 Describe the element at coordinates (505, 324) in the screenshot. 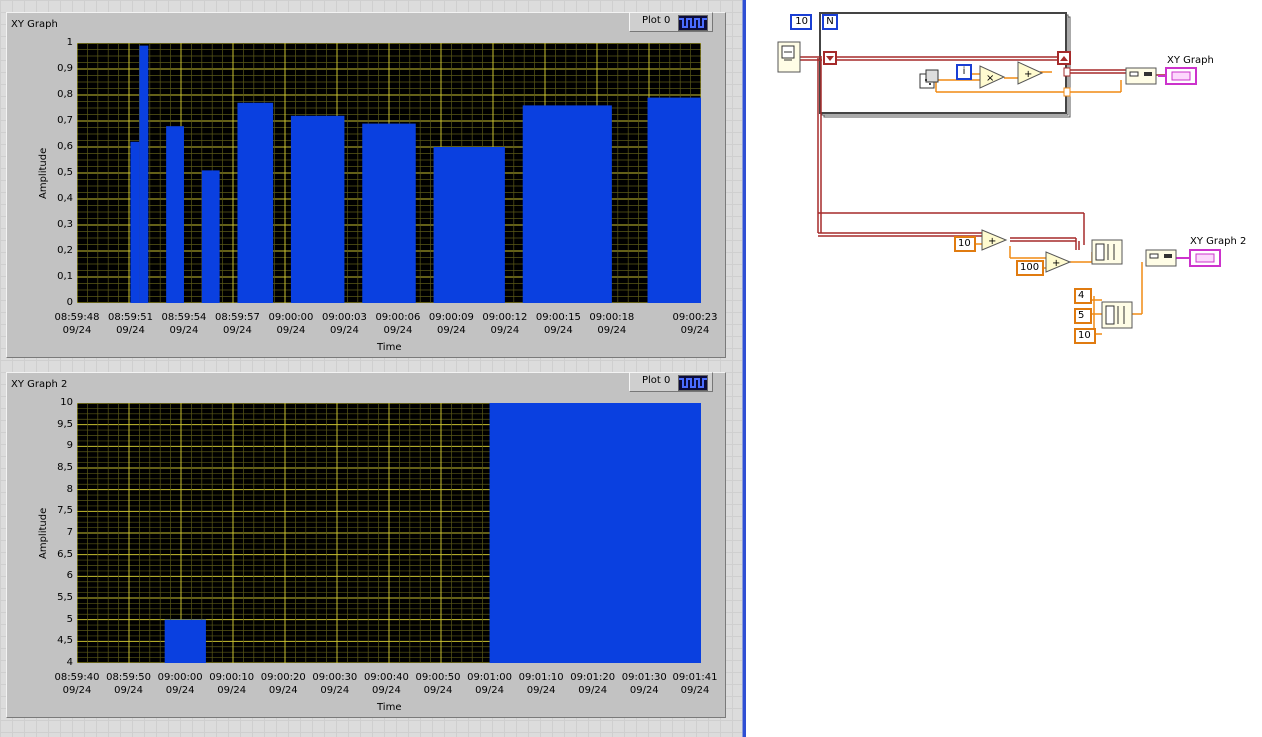

I see `x-tick-label: 09:00:12 09/24` at that location.